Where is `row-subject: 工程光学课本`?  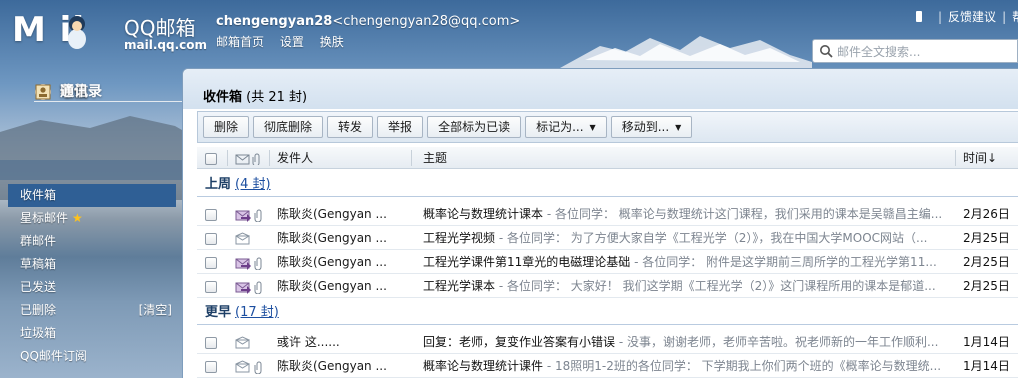 row-subject: 工程光学课本 is located at coordinates (459, 286).